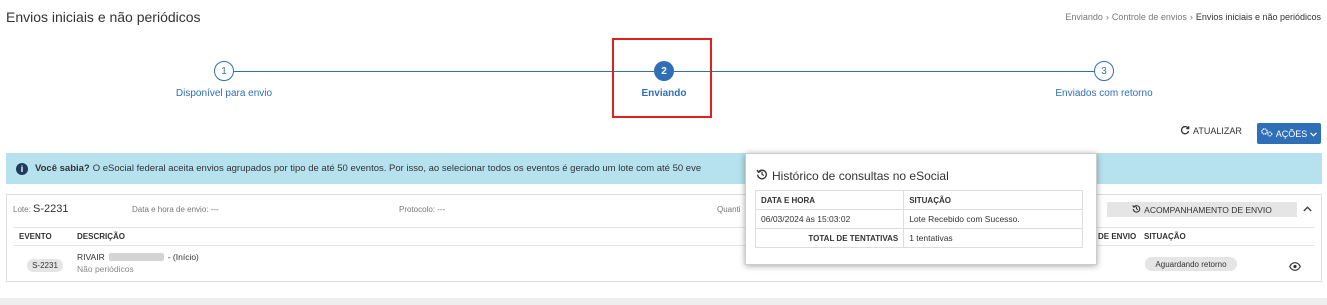  What do you see at coordinates (829, 238) in the screenshot?
I see `total-label: TOTAL DE TENTATIVAS` at bounding box center [829, 238].